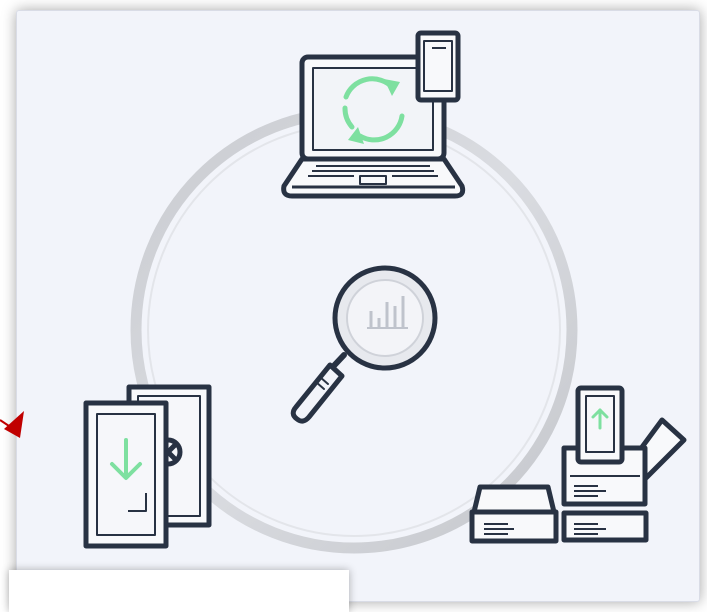 This screenshot has height=612, width=707. I want to click on red-arrow-icon, so click(12, 424).